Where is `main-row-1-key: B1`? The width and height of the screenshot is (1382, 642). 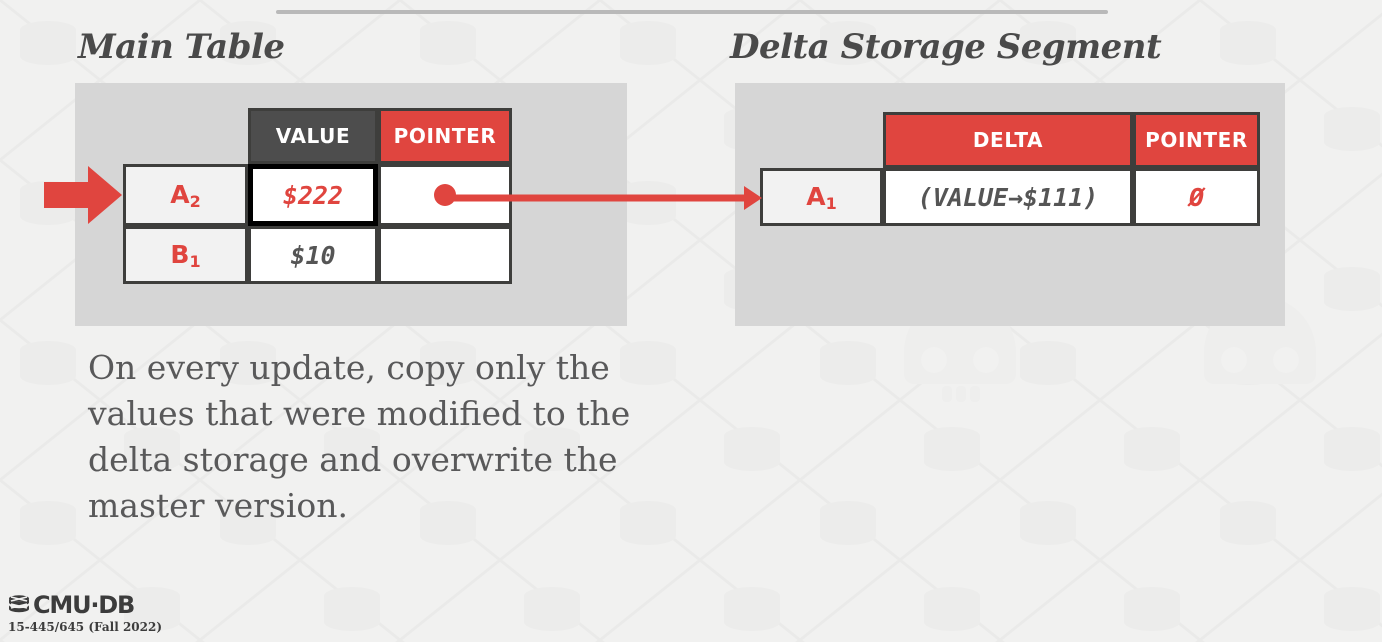
main-row-1-key: B1 is located at coordinates (185, 255).